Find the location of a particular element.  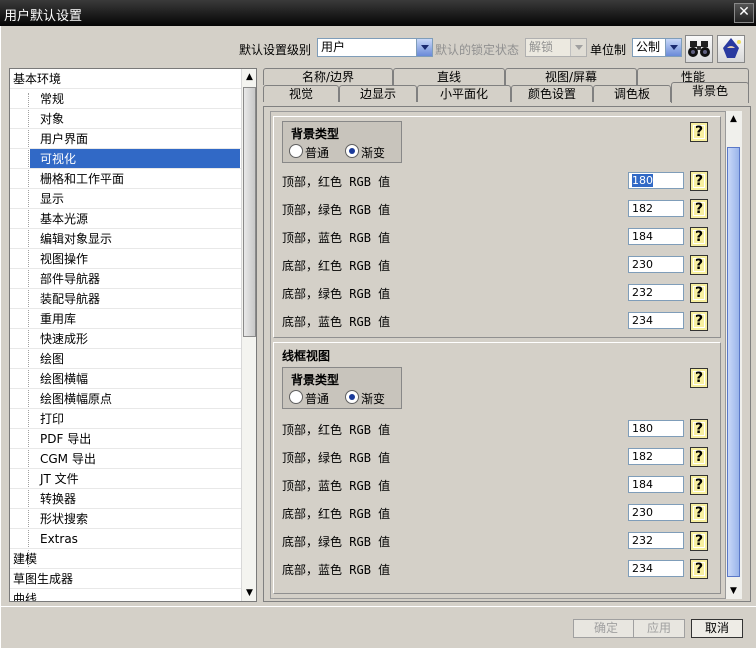

tree-item-label: 部件导航器 is located at coordinates (70, 279).